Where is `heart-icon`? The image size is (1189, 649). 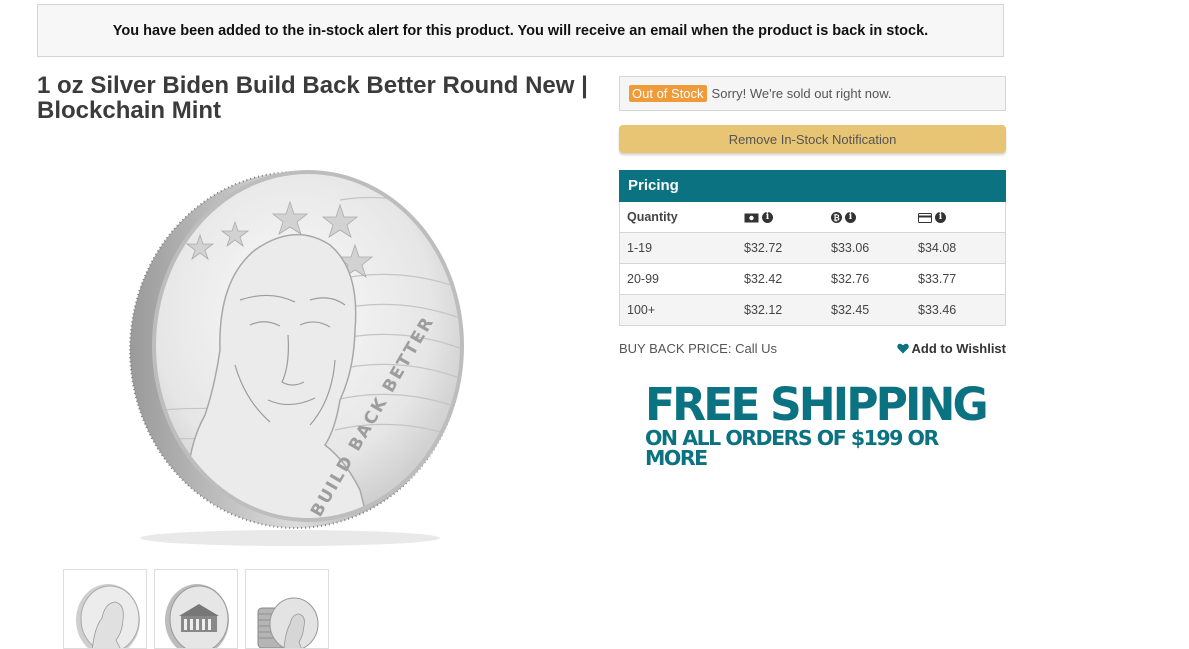
heart-icon is located at coordinates (902, 348).